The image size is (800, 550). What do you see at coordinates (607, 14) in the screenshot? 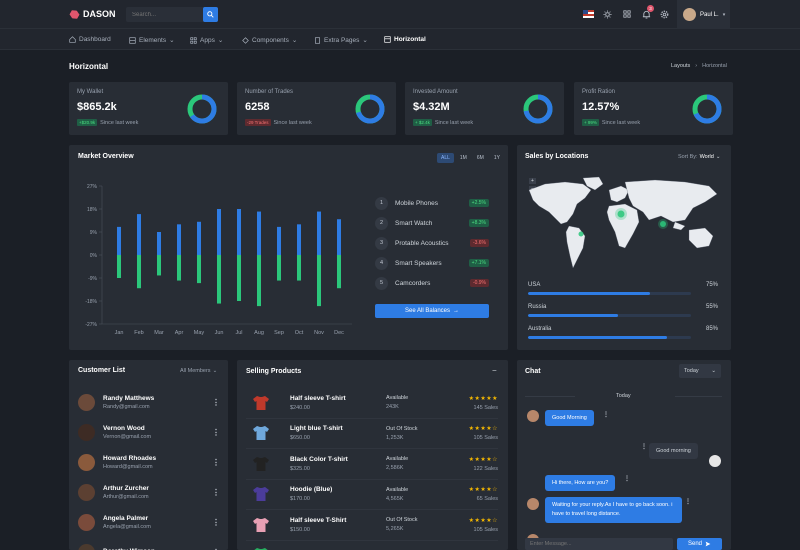
I see `sun-icon` at bounding box center [607, 14].